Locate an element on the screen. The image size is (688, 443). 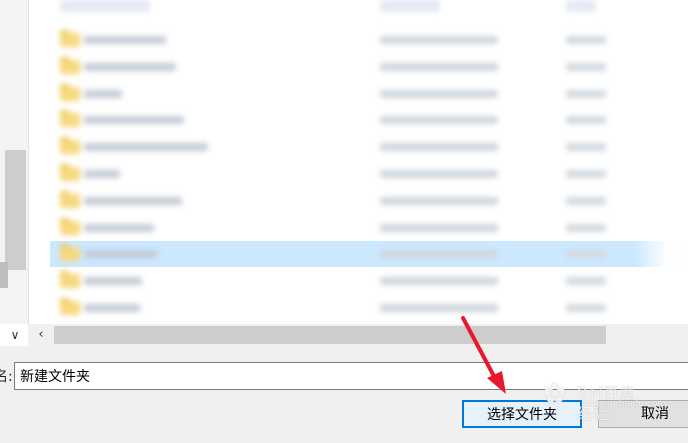
column-header-row is located at coordinates (369, 7).